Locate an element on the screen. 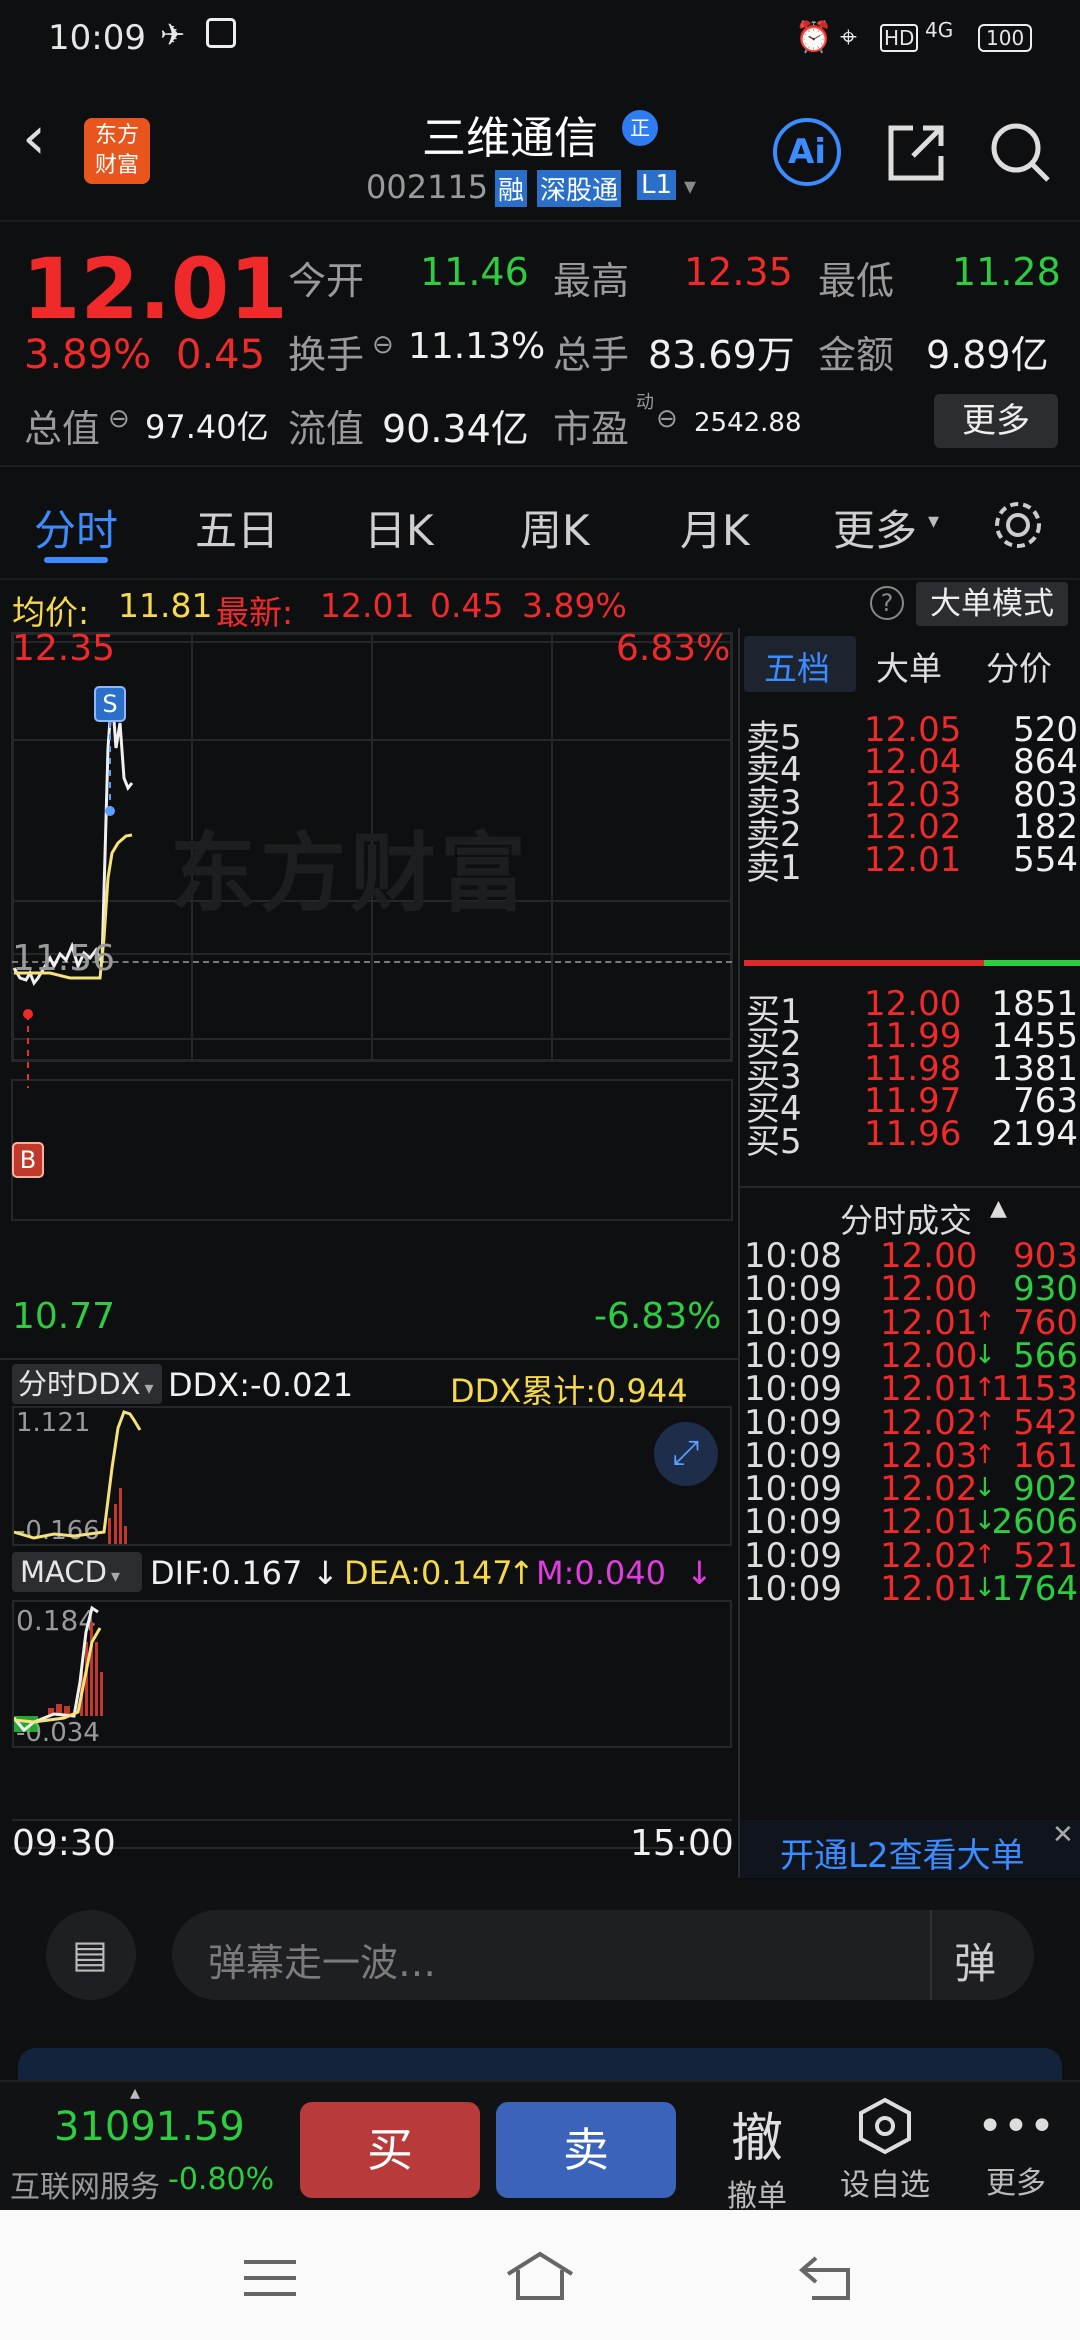 This screenshot has height=2340, width=1080. tab-weekly-k: 周K is located at coordinates (555, 527).